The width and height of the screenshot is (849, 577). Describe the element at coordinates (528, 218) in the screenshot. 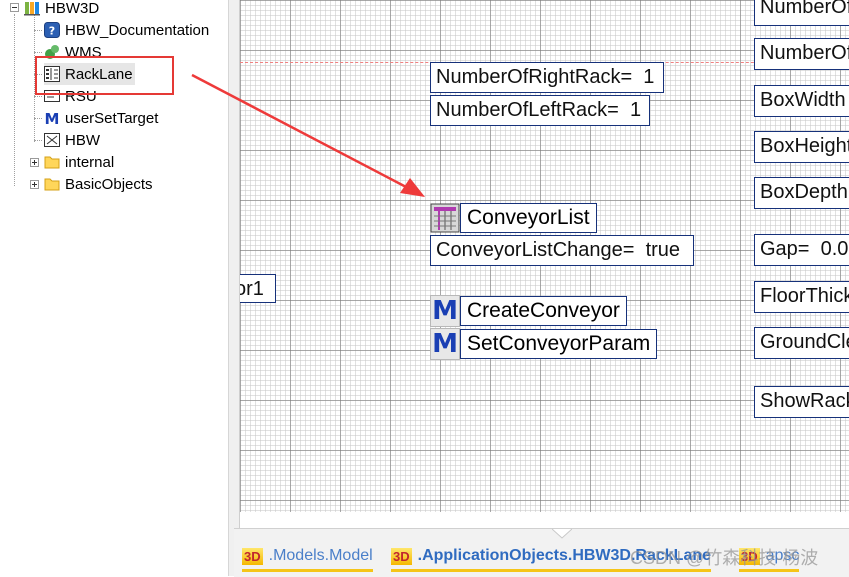

I see `object-label: ConveyorList` at that location.